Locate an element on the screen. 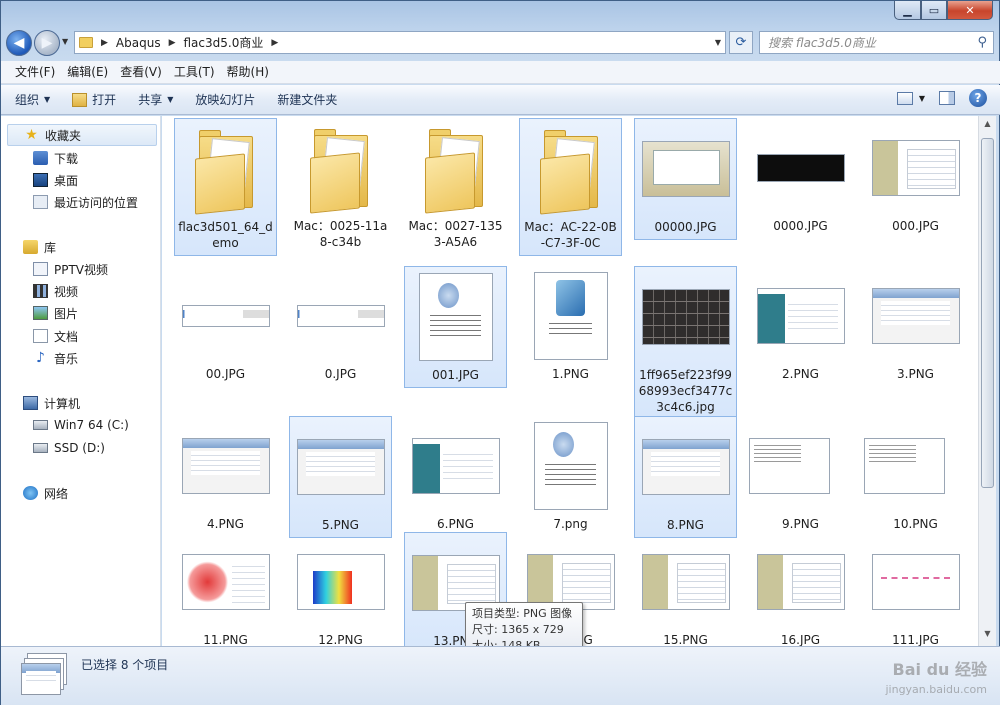  breadcrumb-item: flac3d5.0商业 ▶ is located at coordinates (231, 42).